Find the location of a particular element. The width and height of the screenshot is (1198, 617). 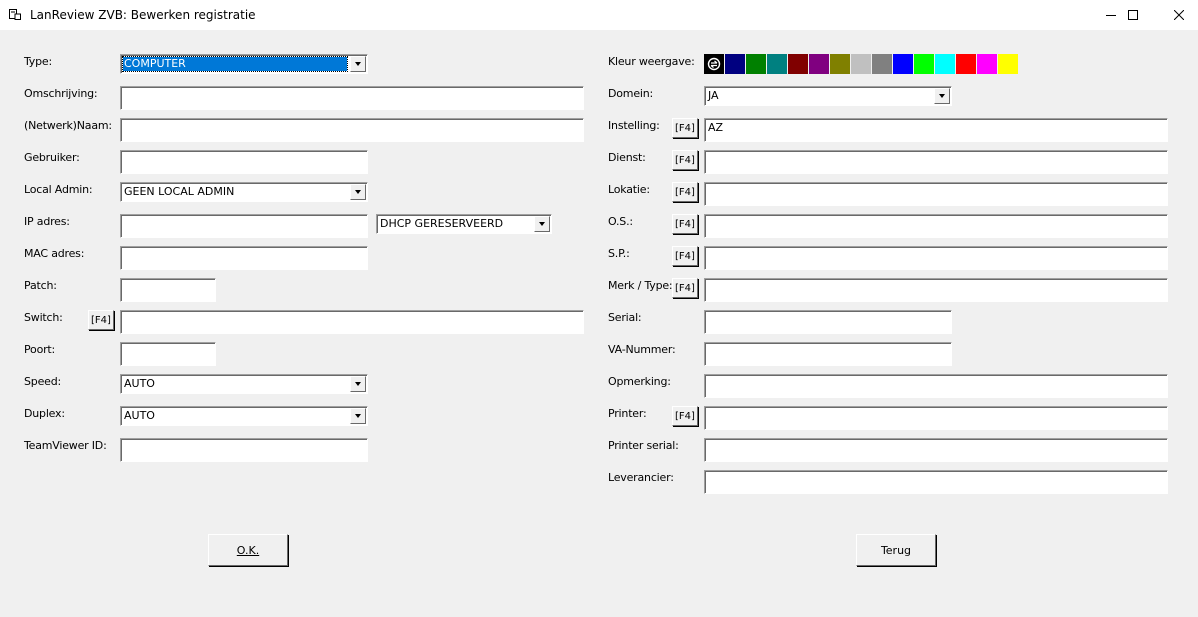

type-select: COMPUTER is located at coordinates (244, 64).